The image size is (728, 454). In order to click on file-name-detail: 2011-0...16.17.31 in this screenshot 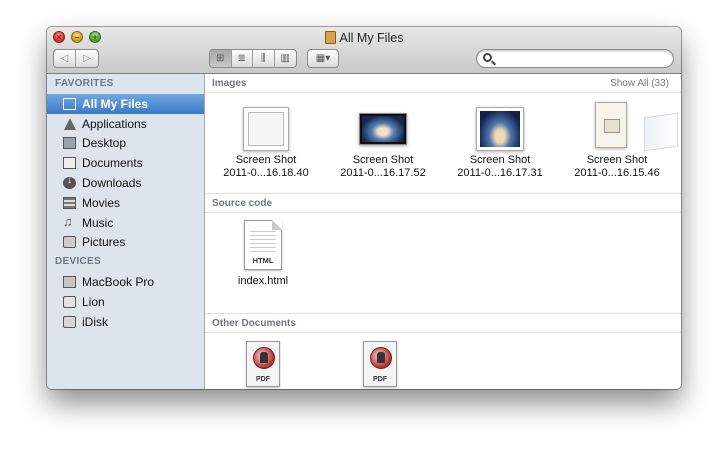, I will do `click(500, 173)`.